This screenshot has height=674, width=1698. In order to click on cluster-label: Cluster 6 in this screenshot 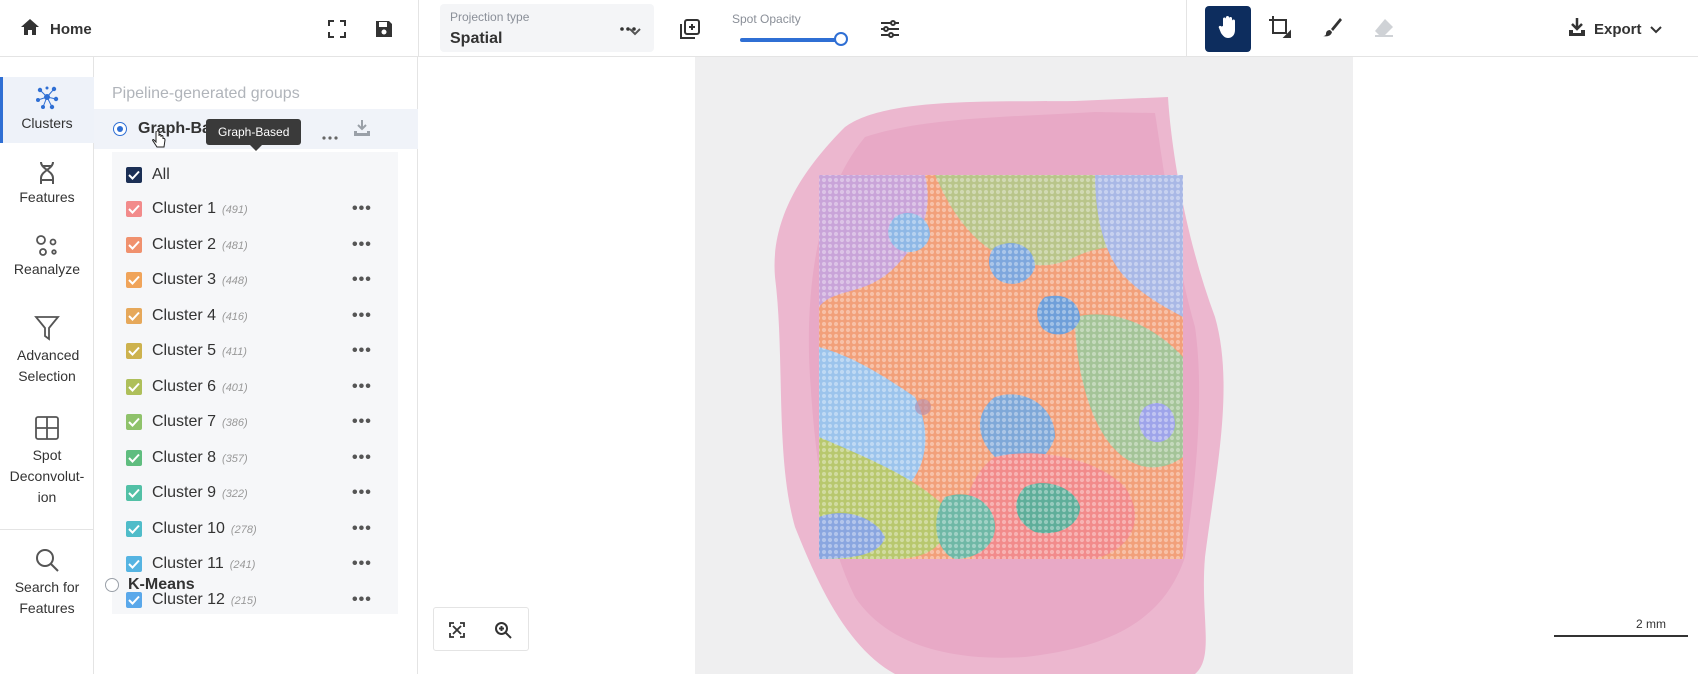, I will do `click(184, 386)`.